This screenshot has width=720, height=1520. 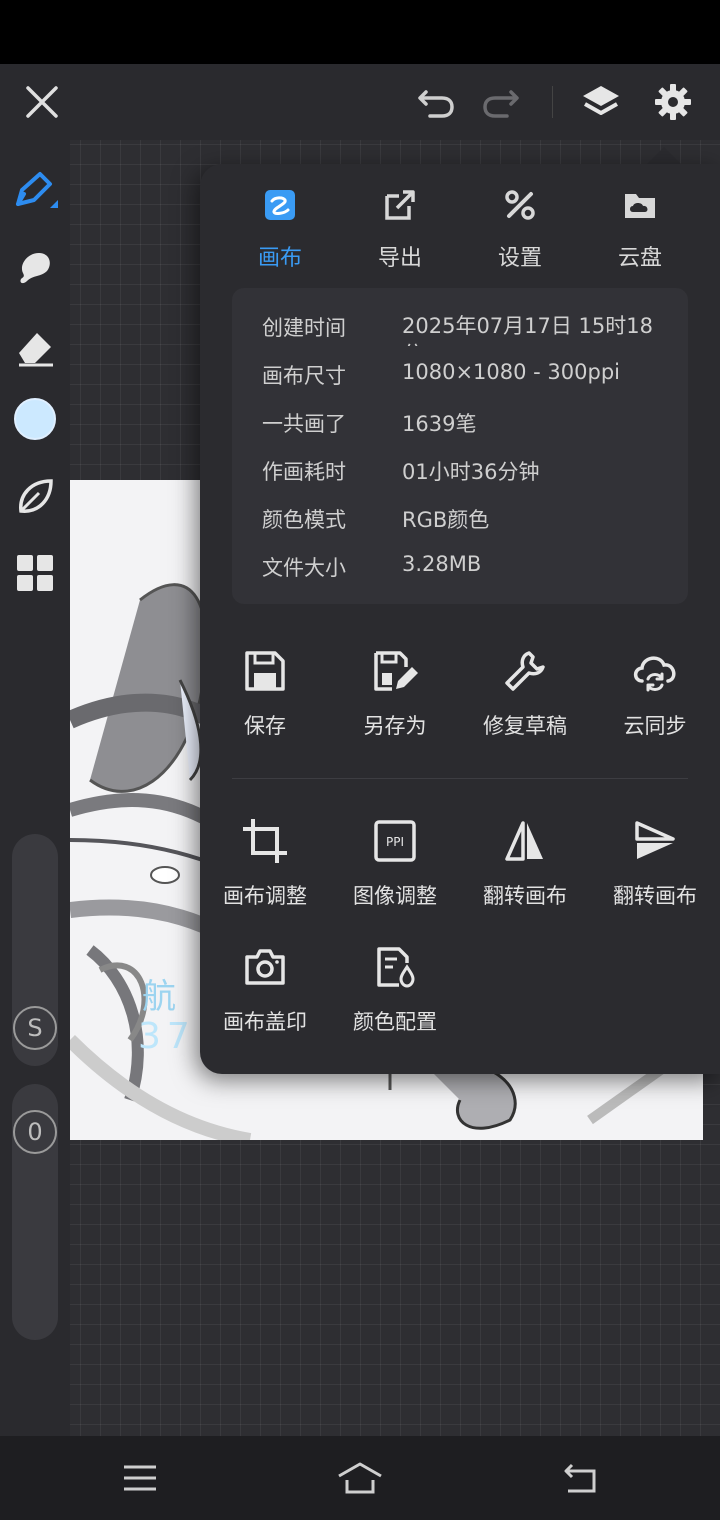 I want to click on info-value: 3.28MB, so click(x=442, y=564).